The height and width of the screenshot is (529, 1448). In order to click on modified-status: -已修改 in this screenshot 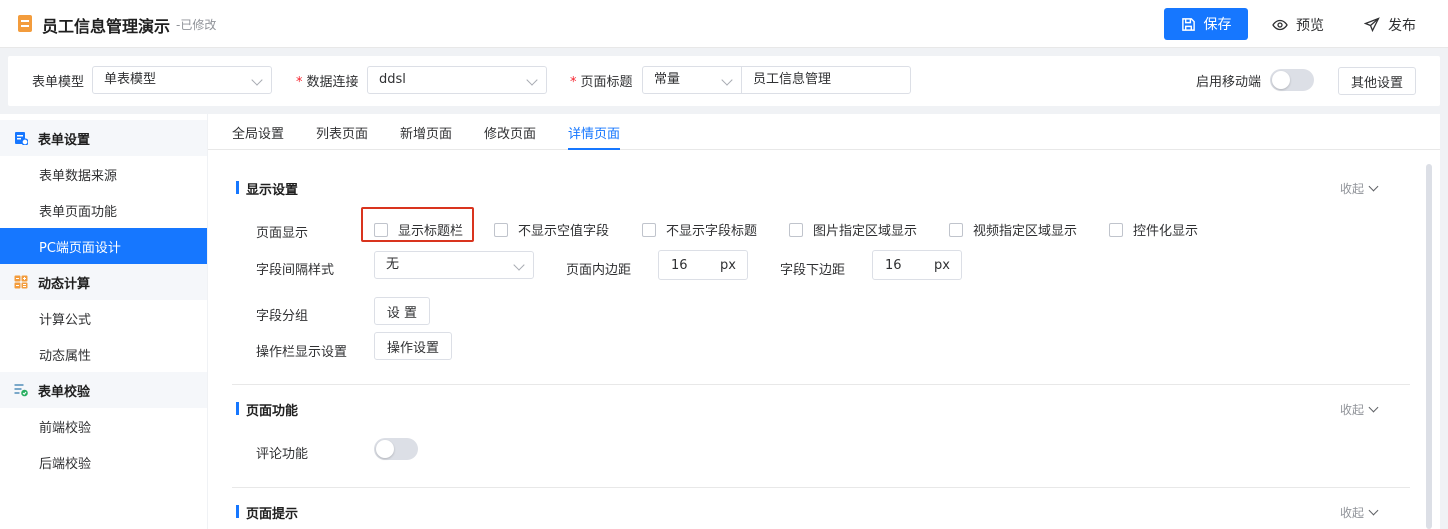, I will do `click(196, 25)`.